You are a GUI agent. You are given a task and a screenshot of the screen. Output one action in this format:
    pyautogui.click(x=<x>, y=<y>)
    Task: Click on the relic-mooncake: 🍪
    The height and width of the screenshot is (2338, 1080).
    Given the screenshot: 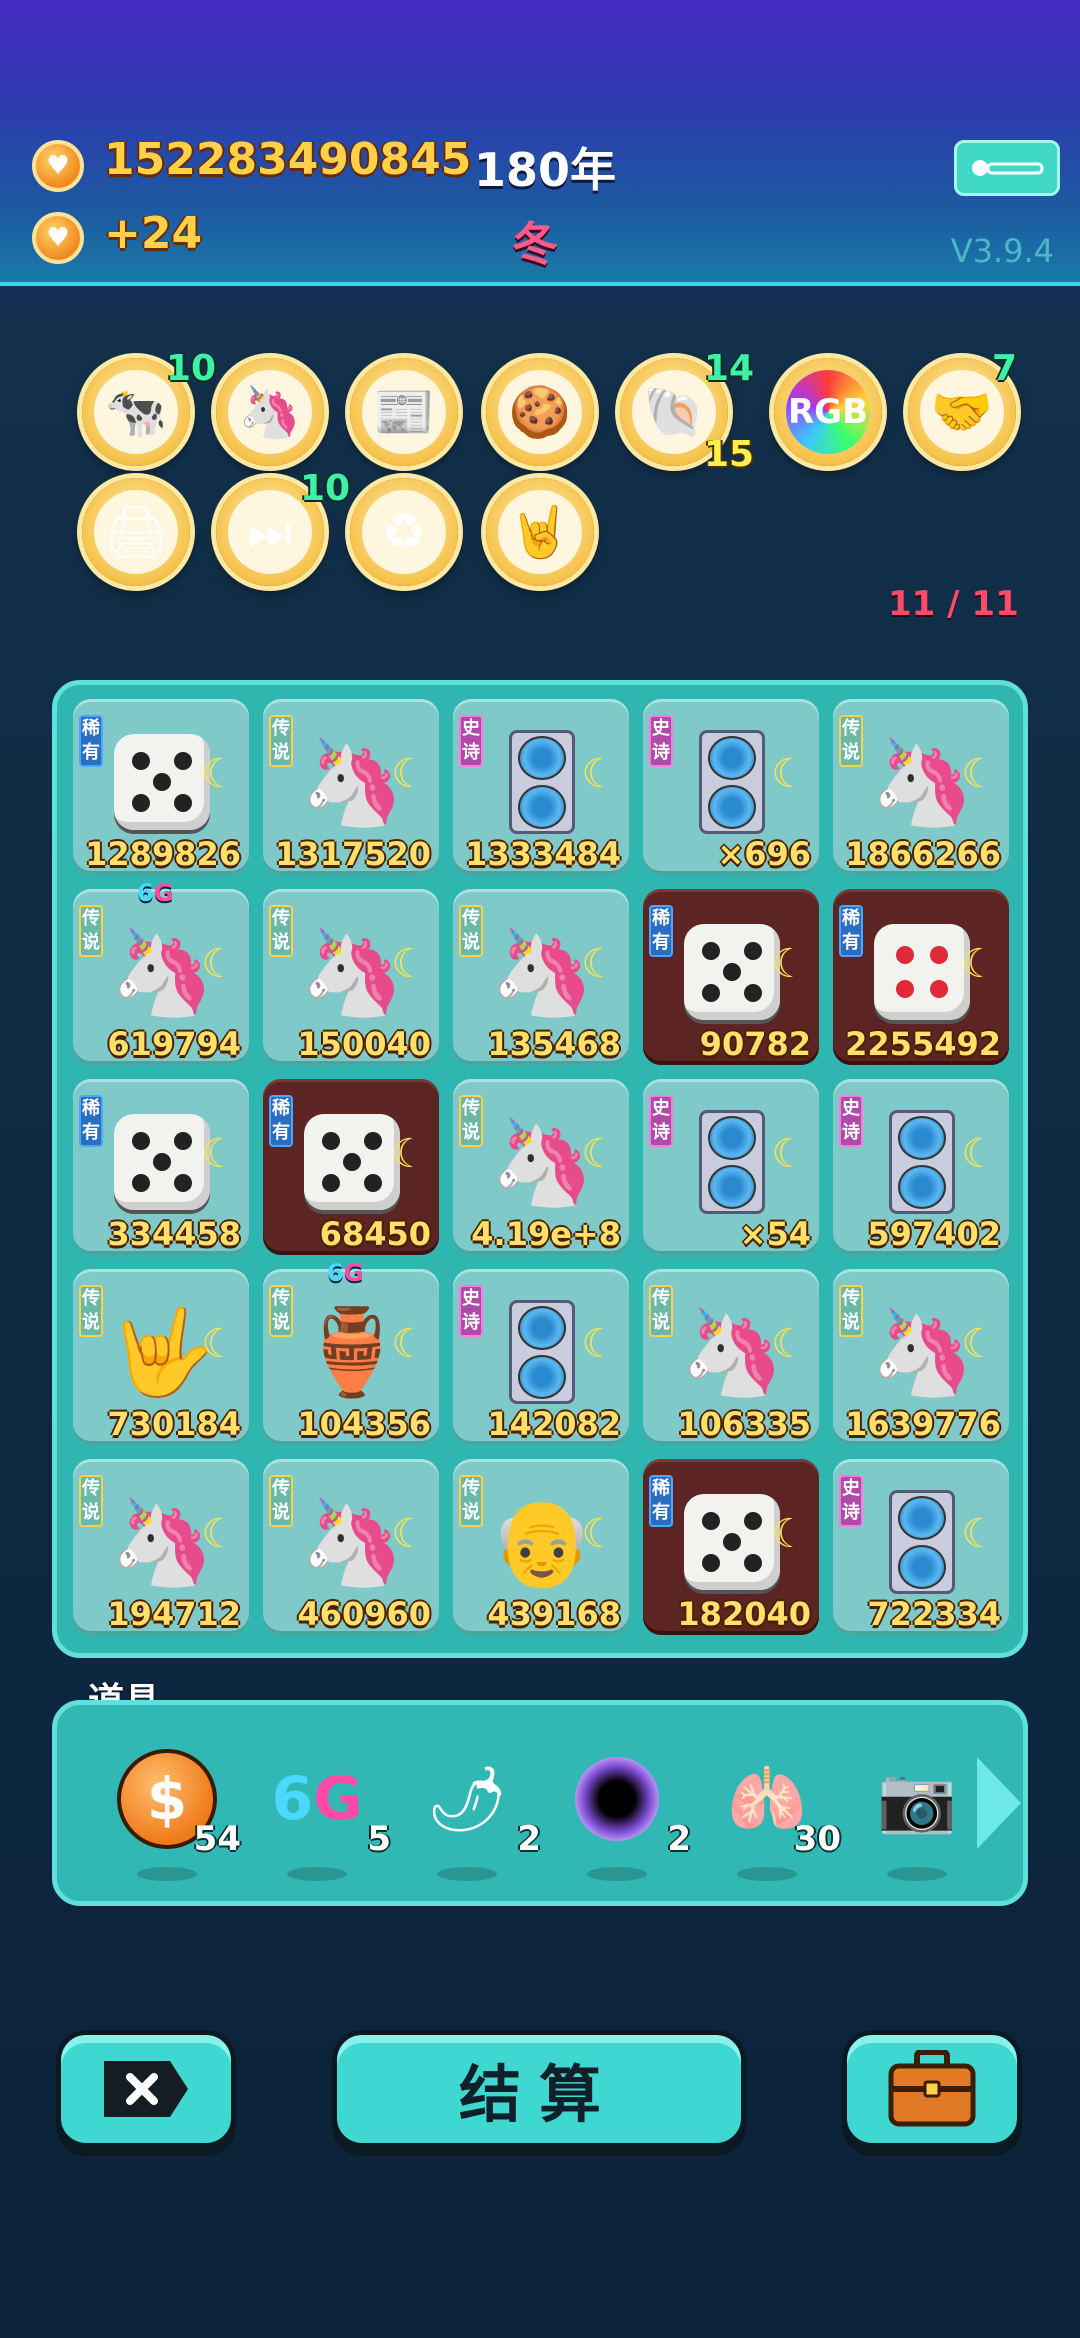 What is the action you would take?
    pyautogui.click(x=540, y=412)
    